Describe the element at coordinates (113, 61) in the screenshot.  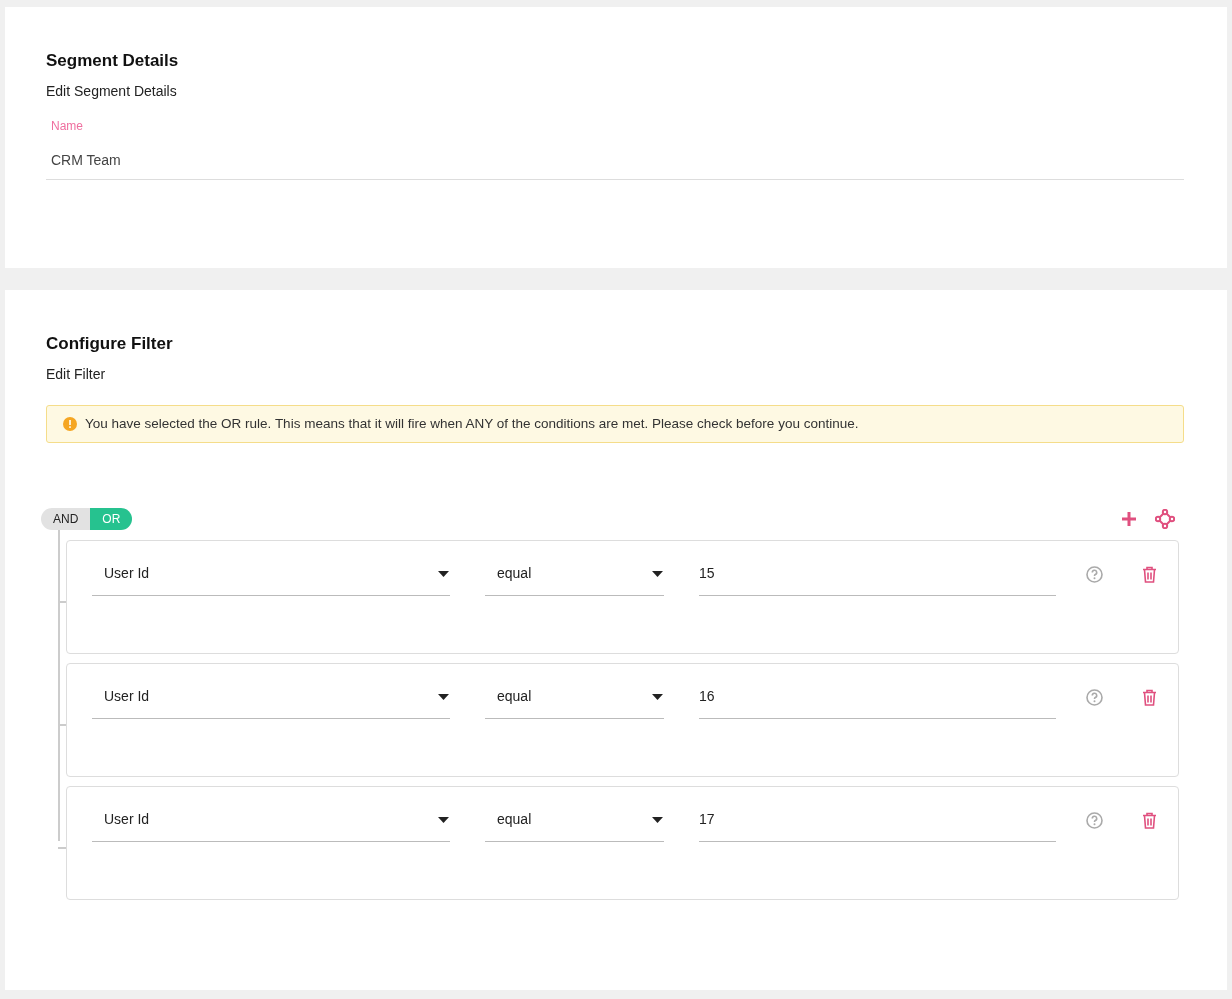
I see `section-title: Segment Details` at that location.